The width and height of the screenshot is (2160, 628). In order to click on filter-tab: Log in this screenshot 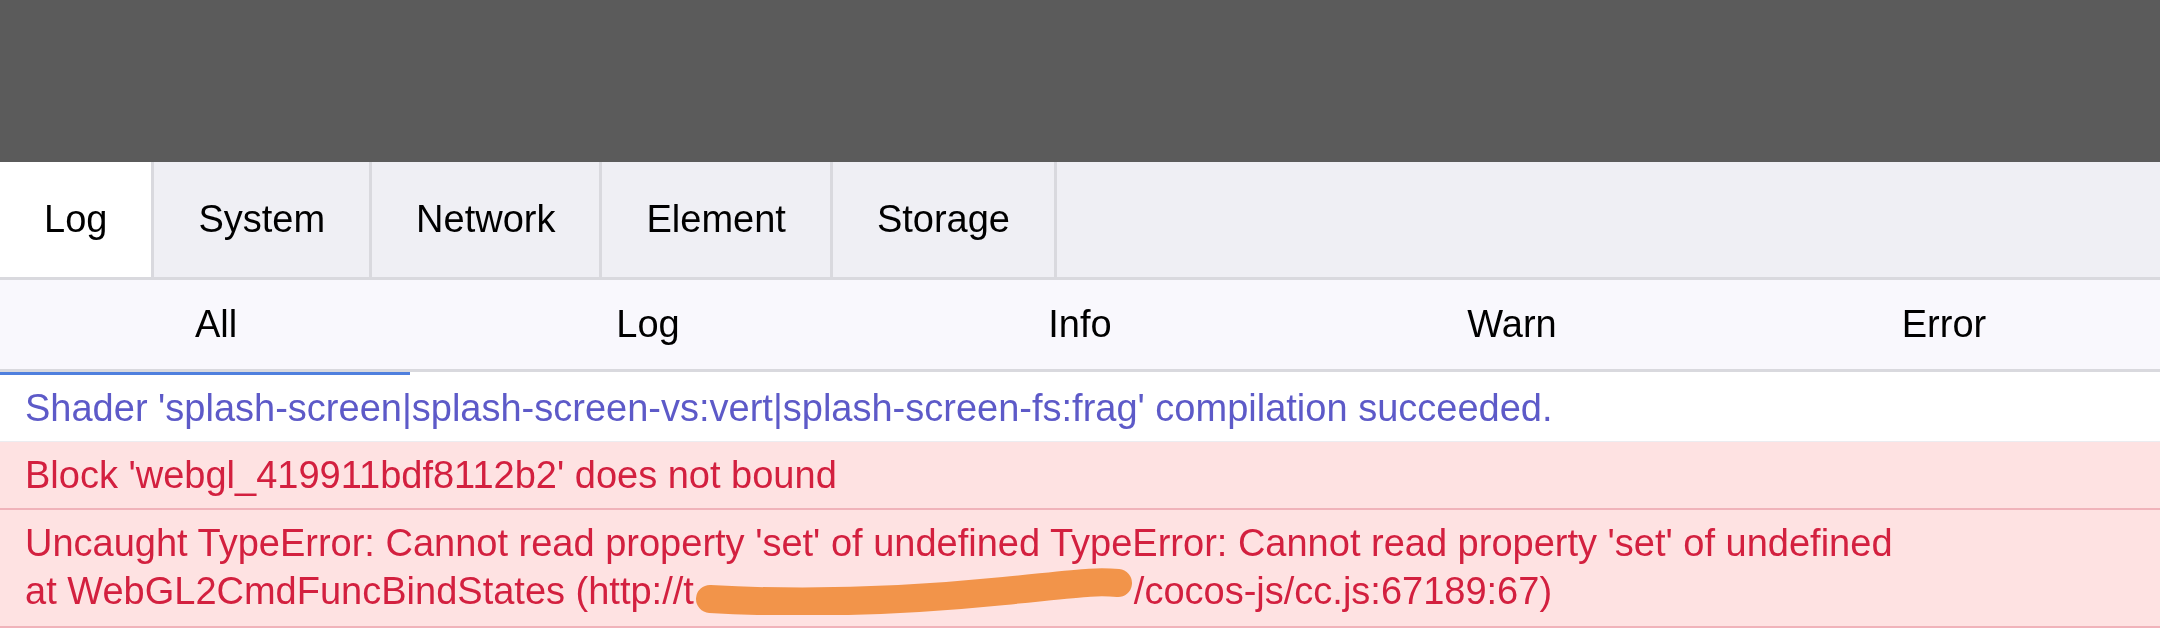, I will do `click(648, 324)`.